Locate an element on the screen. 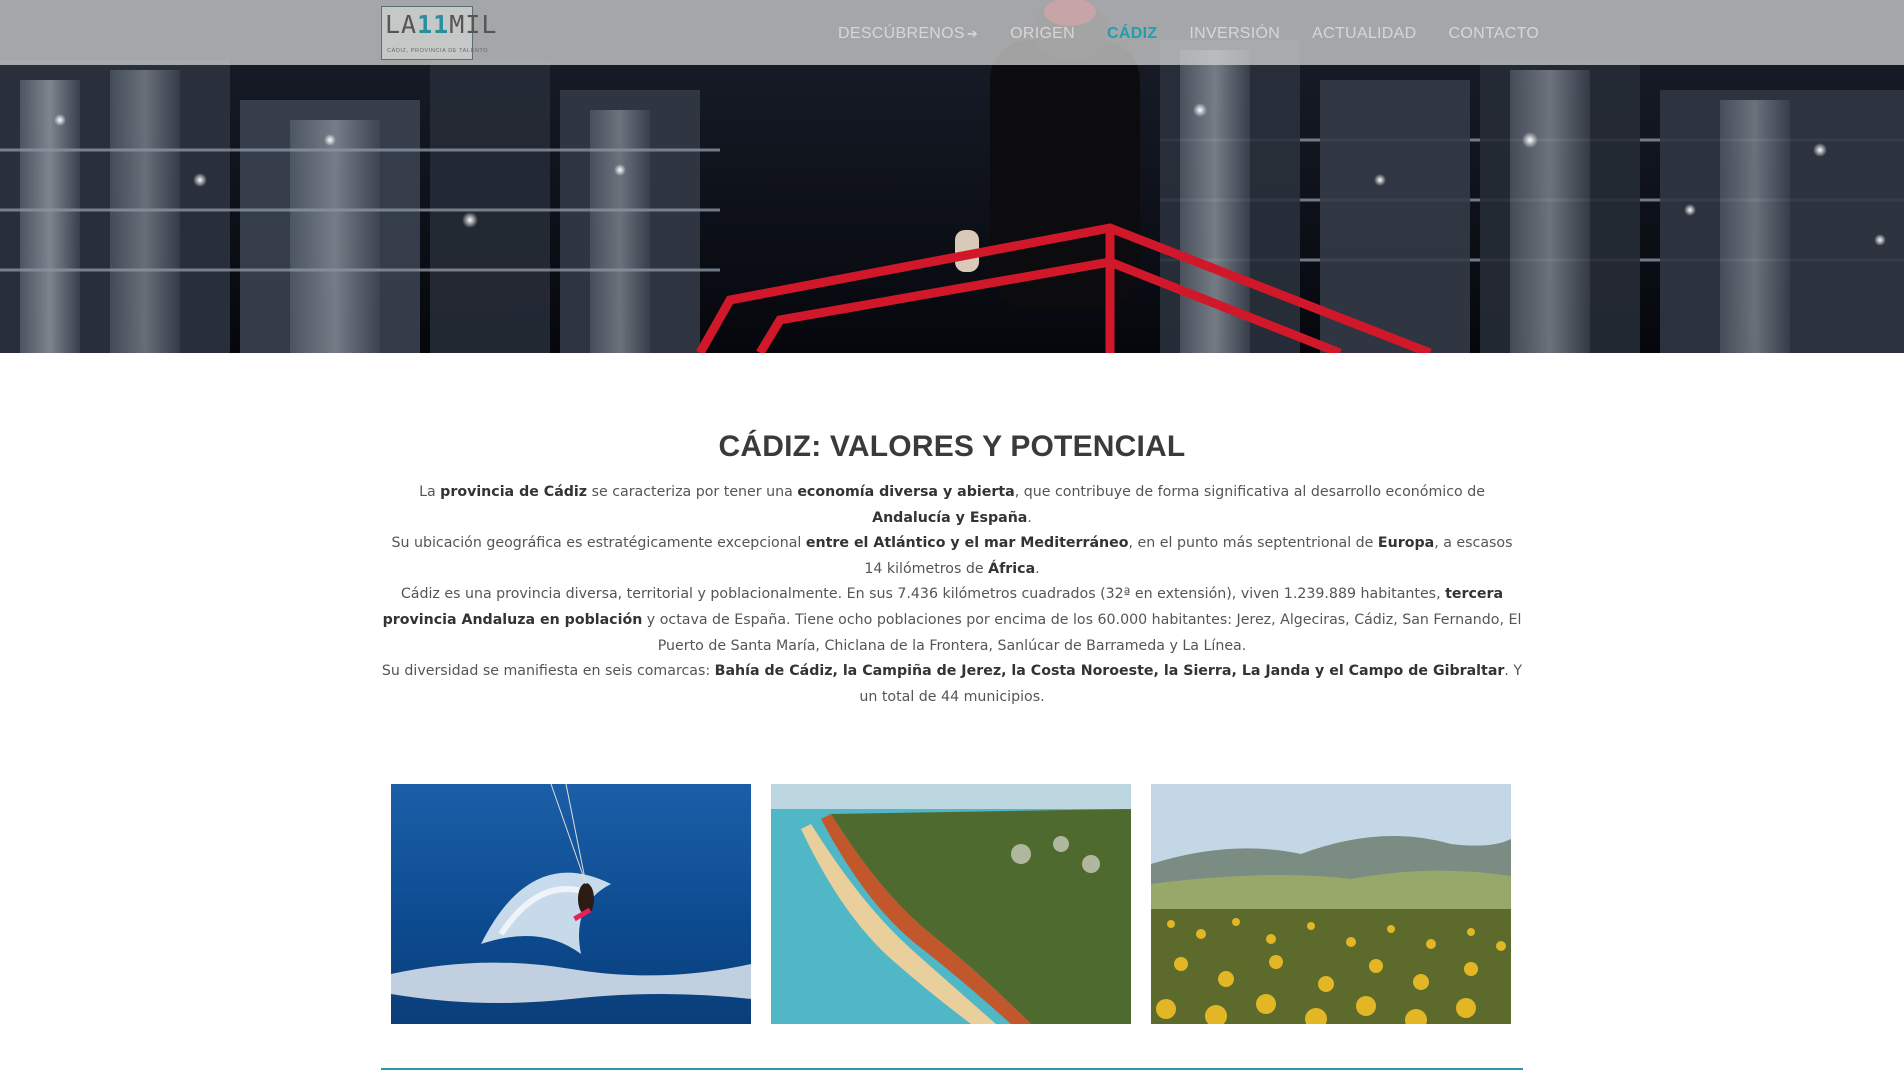 The width and height of the screenshot is (1904, 1079). nav-item-origen: ORIGEN is located at coordinates (1042, 34).